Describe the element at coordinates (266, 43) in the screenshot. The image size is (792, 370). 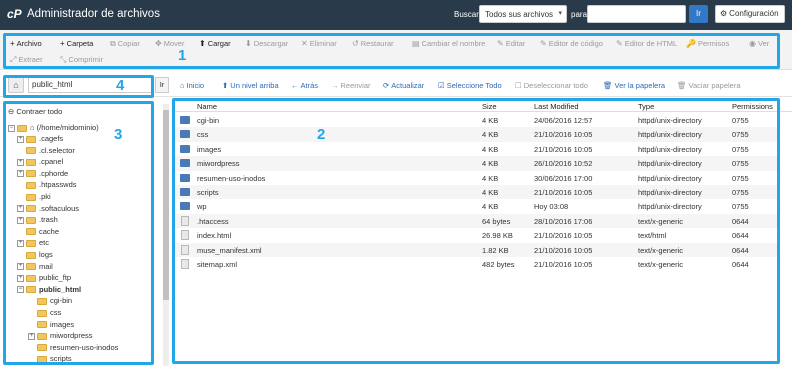
I see `toolbar-button-descargar: ⬇ Descargar` at that location.